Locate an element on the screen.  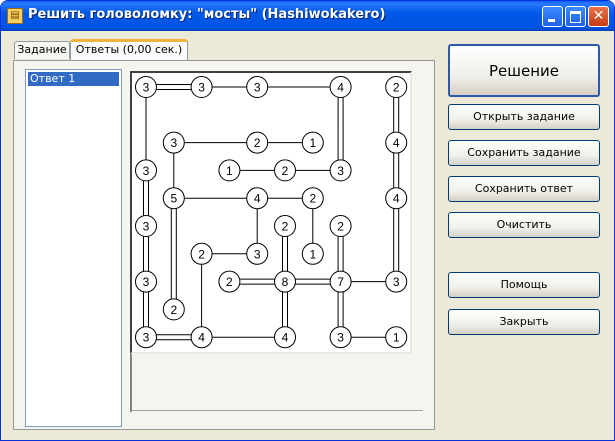
minimize-button is located at coordinates (552, 16).